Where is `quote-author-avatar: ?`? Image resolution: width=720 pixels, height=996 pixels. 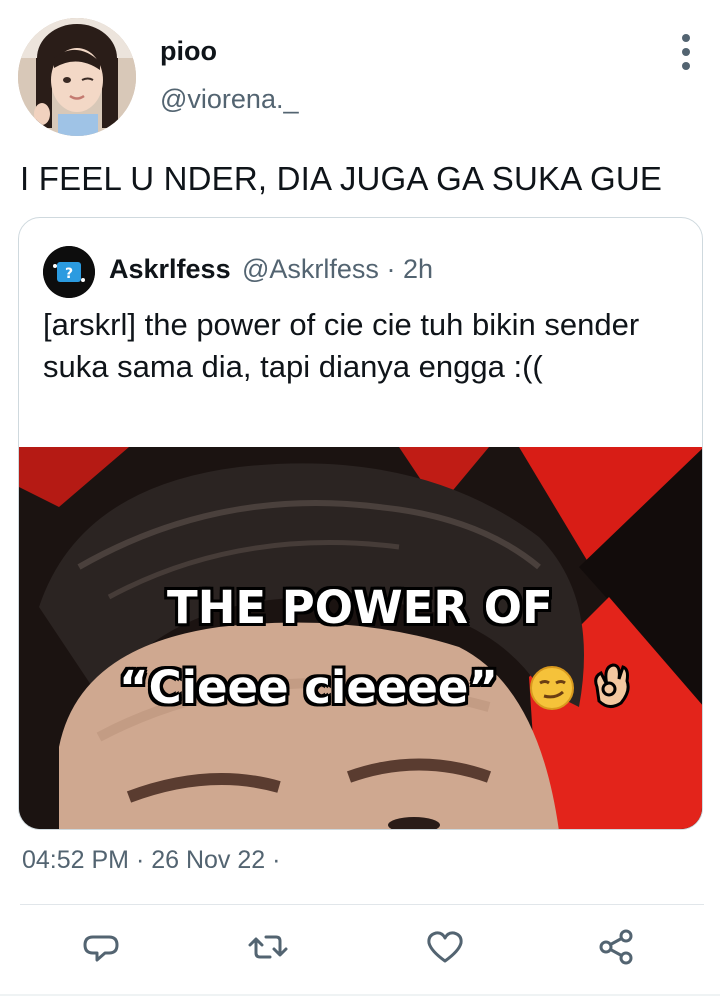 quote-author-avatar: ? is located at coordinates (69, 272).